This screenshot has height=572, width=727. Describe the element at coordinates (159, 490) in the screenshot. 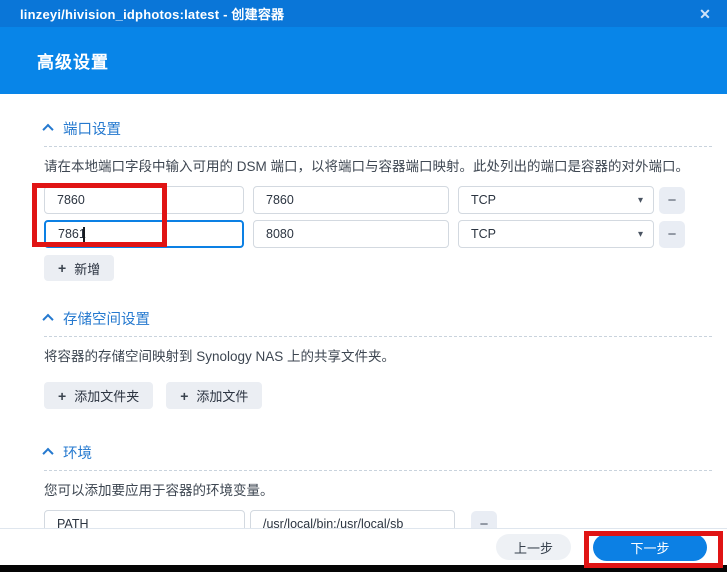

I see `env-description: 您可以添加要应用于容器的环境变量。` at that location.